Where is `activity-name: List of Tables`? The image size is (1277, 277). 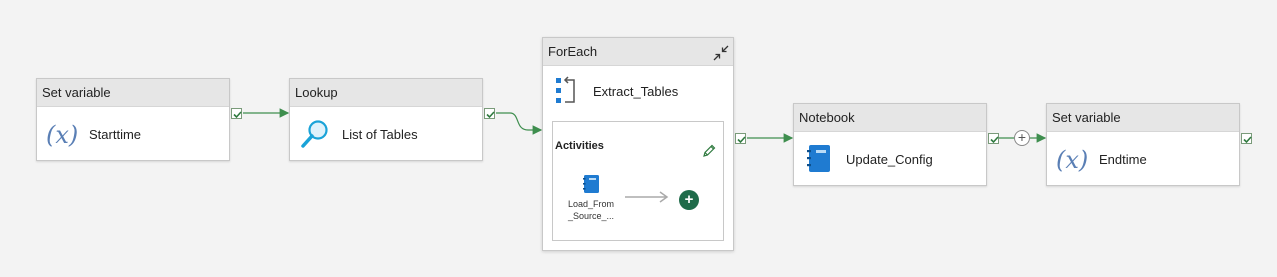
activity-name: List of Tables is located at coordinates (380, 134).